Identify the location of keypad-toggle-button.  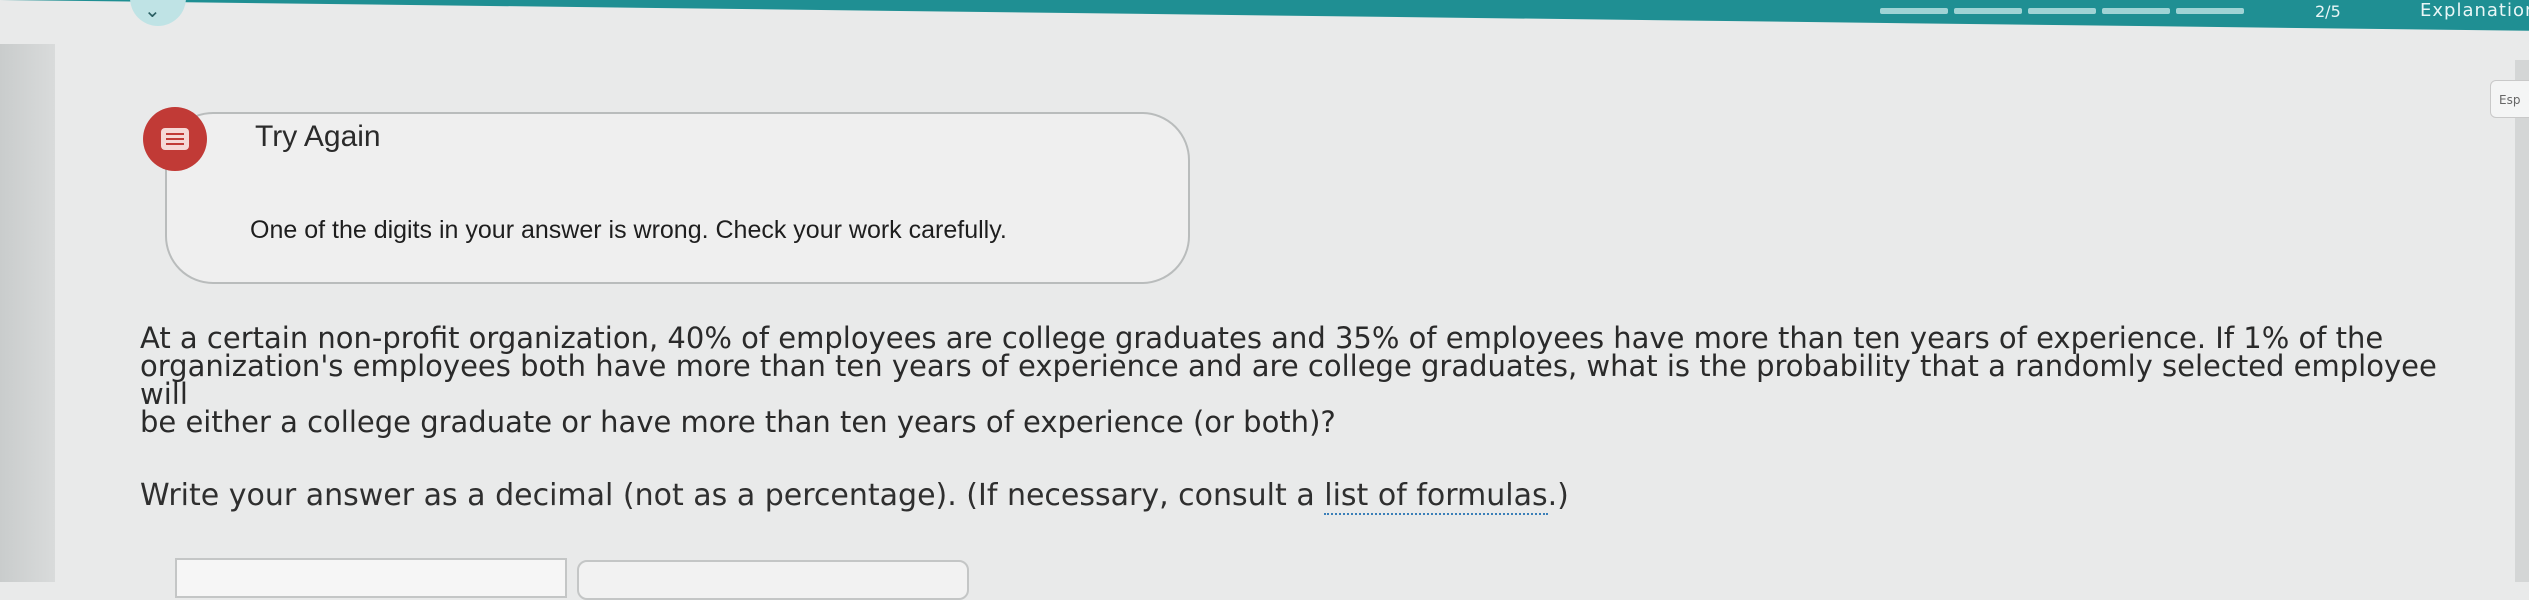
(773, 580).